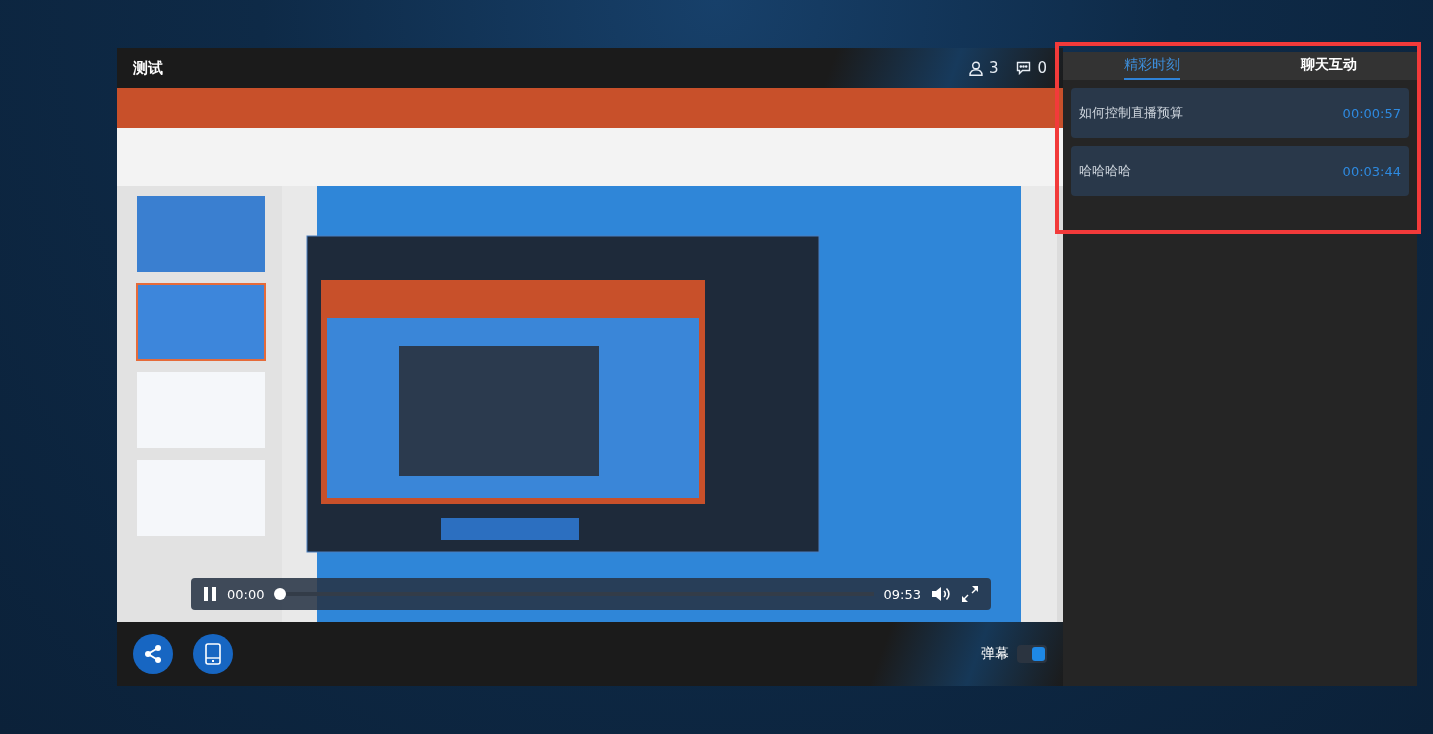 This screenshot has height=734, width=1433. What do you see at coordinates (1240, 113) in the screenshot?
I see `moment-card: 如何控制直播预算 00:00:57` at bounding box center [1240, 113].